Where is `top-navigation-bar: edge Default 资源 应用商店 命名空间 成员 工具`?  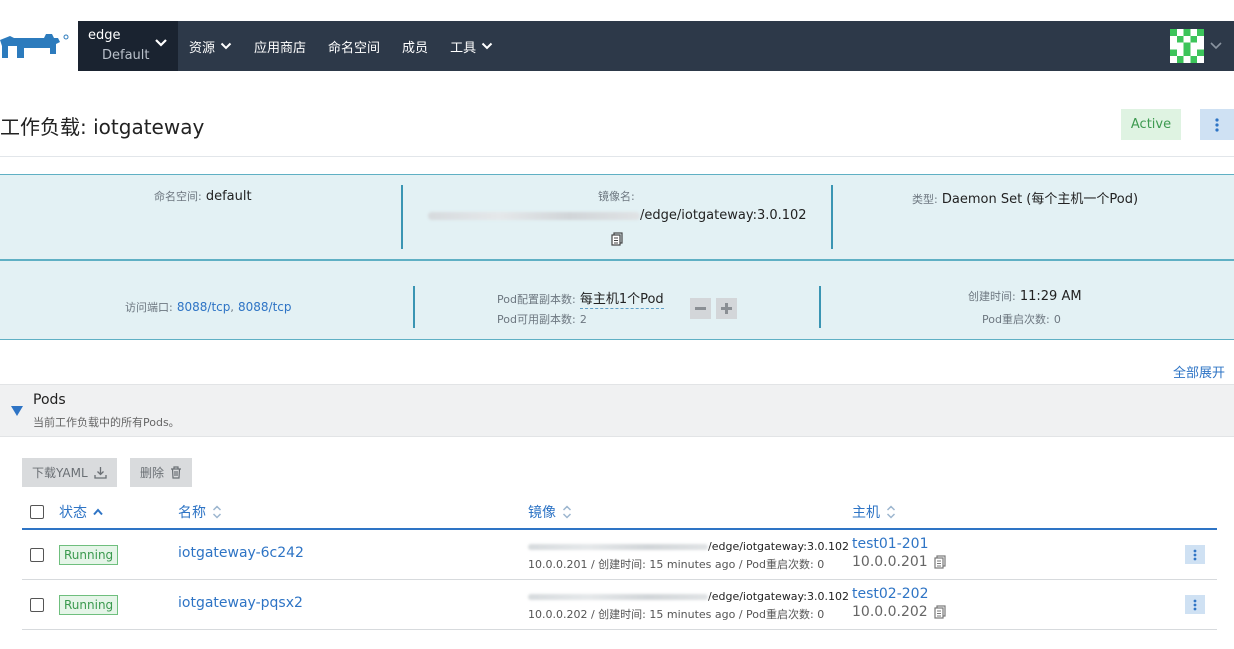 top-navigation-bar: edge Default 资源 应用商店 命名空间 成员 工具 is located at coordinates (617, 46).